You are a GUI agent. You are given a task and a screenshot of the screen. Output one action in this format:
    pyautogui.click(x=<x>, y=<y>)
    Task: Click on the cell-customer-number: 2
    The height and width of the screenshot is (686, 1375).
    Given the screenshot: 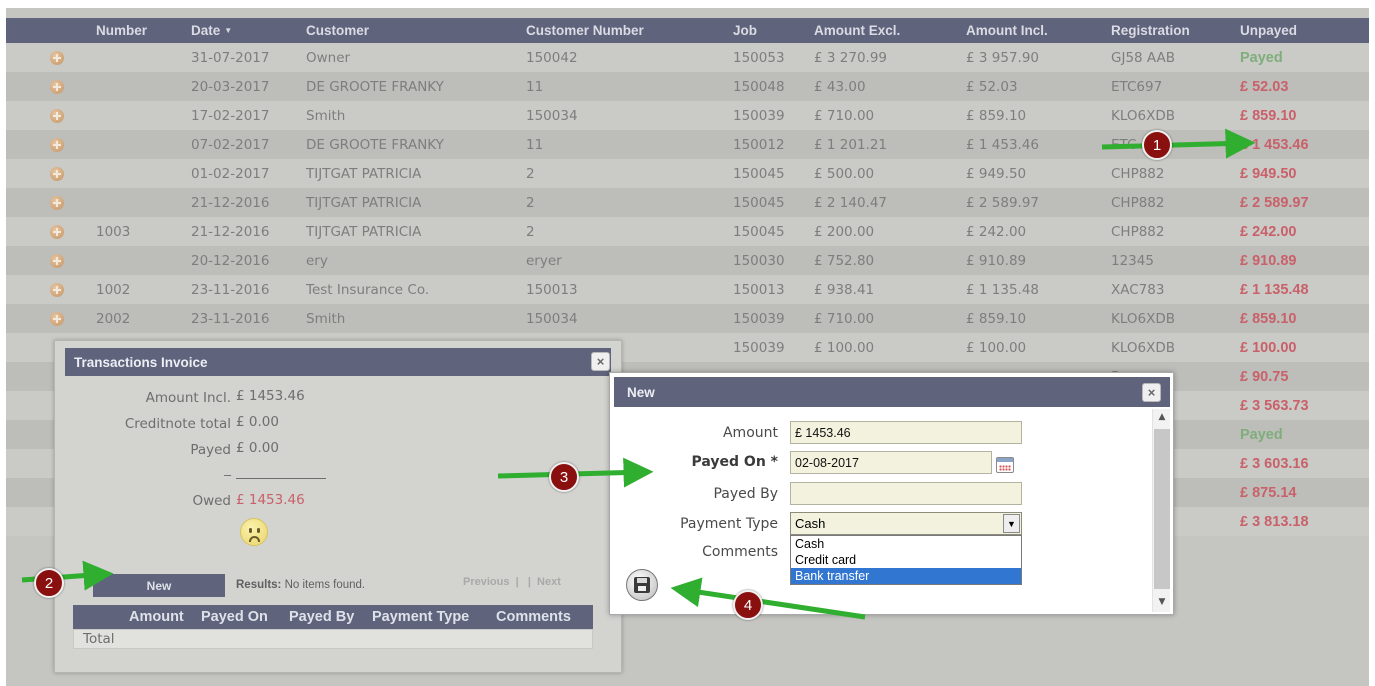 What is the action you would take?
    pyautogui.click(x=530, y=231)
    